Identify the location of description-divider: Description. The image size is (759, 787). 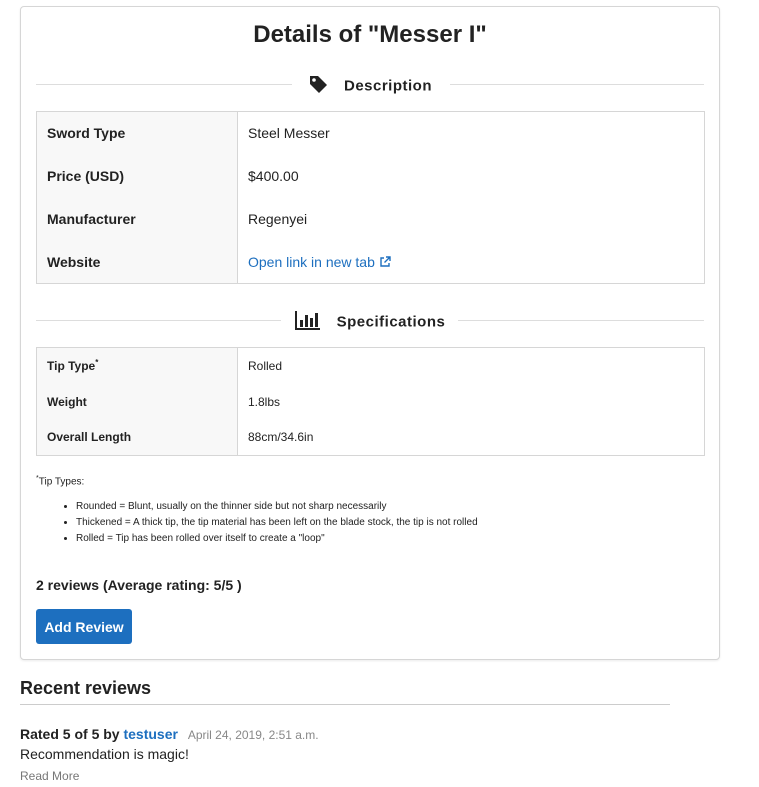
(370, 84).